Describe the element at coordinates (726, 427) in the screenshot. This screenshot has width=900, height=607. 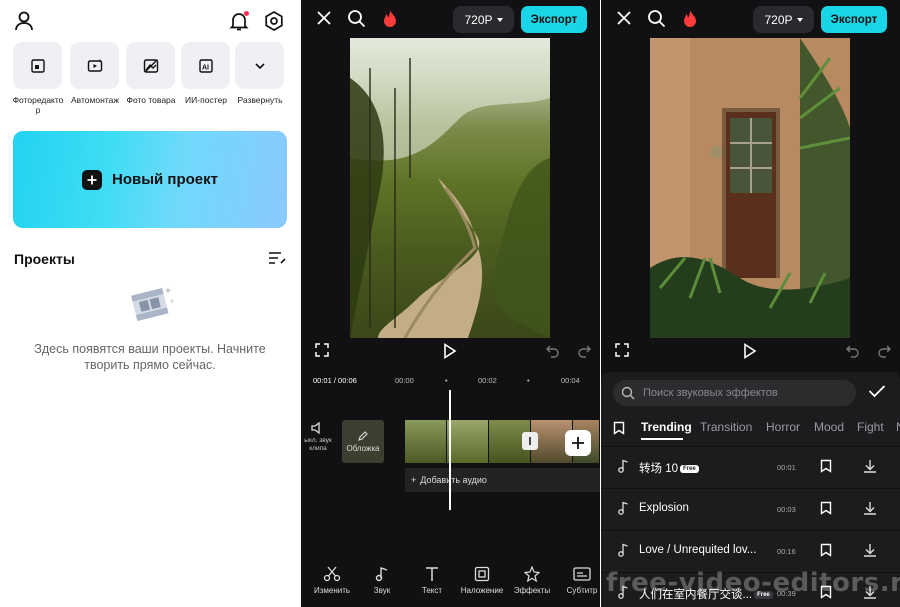
I see `tab-transition: Transition` at that location.